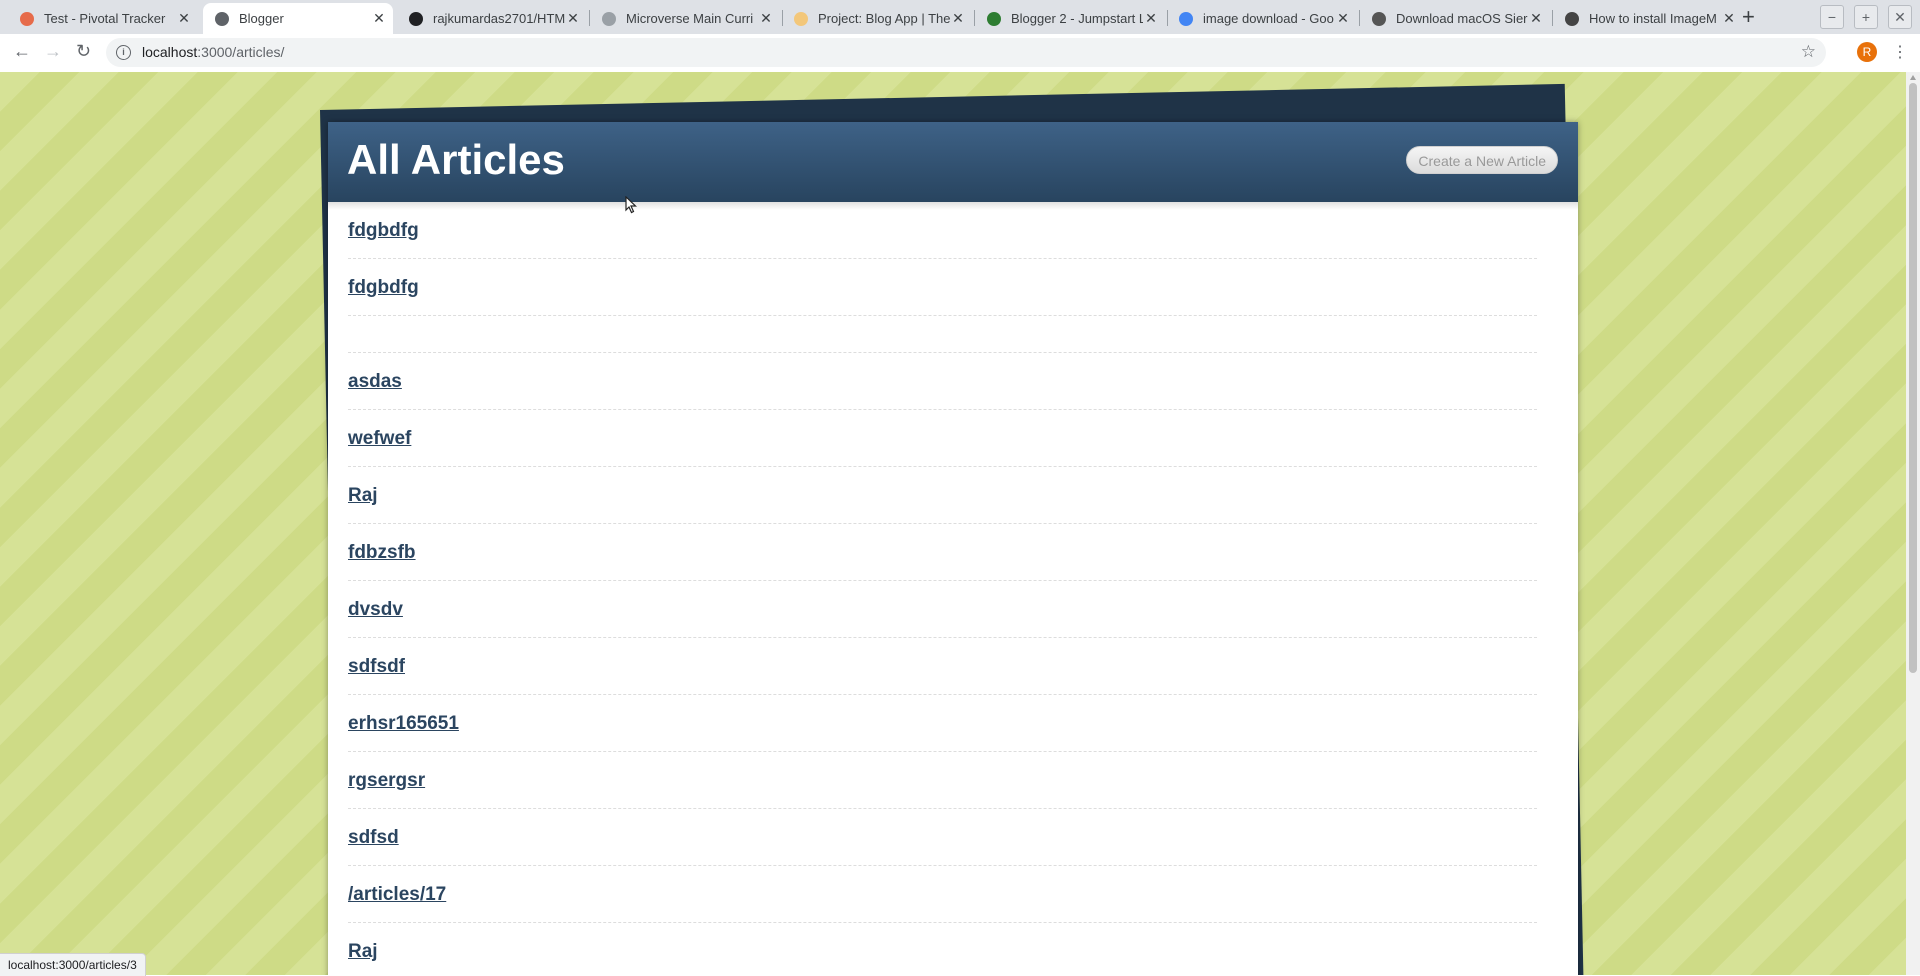 Image resolution: width=1920 pixels, height=976 pixels. What do you see at coordinates (1268, 18) in the screenshot?
I see `tab-title: image download - Goo` at bounding box center [1268, 18].